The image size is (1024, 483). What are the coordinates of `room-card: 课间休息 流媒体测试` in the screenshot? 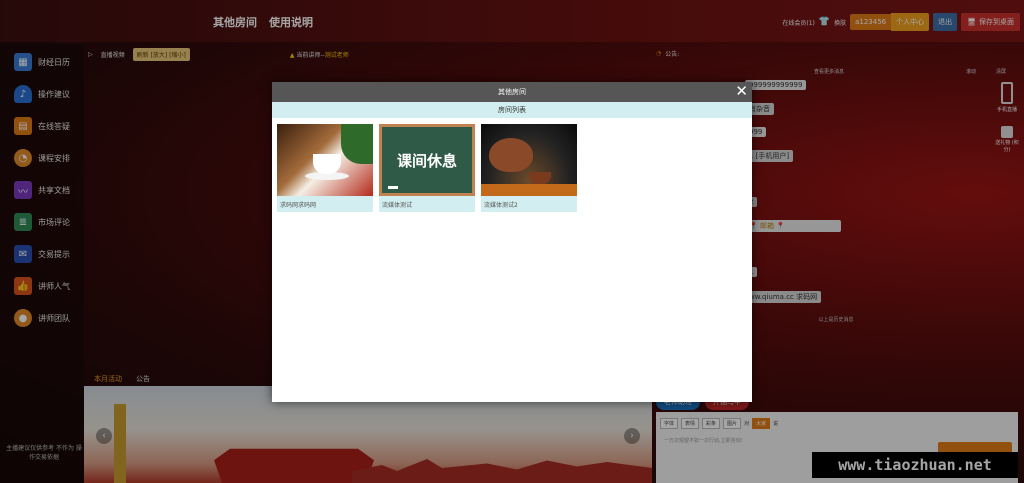 It's located at (427, 168).